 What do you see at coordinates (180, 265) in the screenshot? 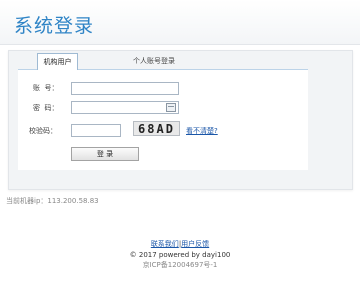
I see `footer-icp: 京ICP备12004697号-1` at bounding box center [180, 265].